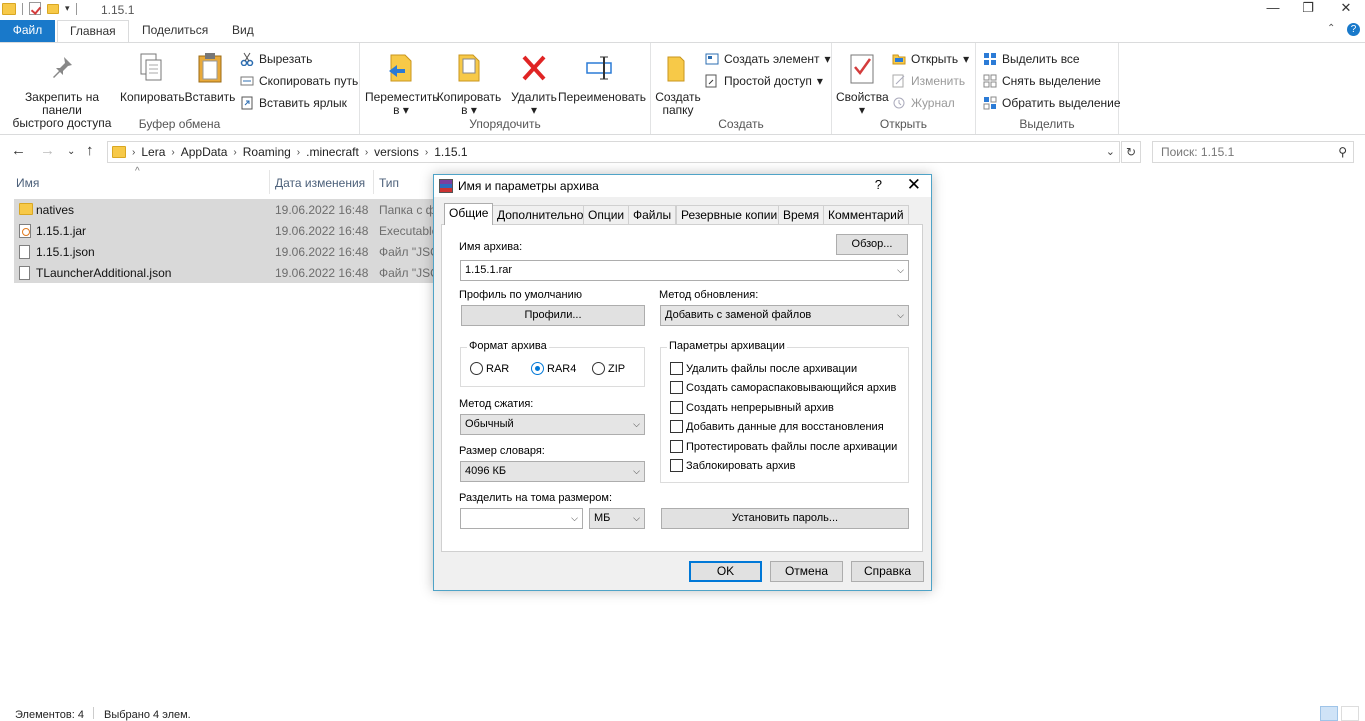 Image resolution: width=1365 pixels, height=721 pixels. I want to click on cancel-button: Отмена, so click(806, 571).